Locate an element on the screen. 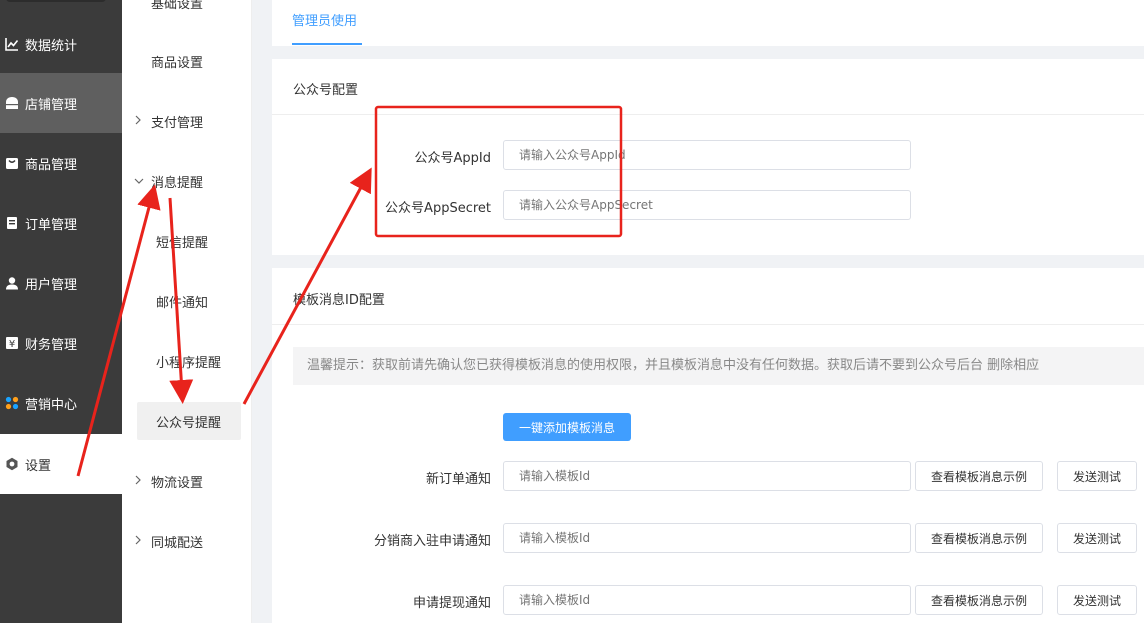 This screenshot has width=1144, height=623. submenu-item-basic: 基础设置 is located at coordinates (201, 11).